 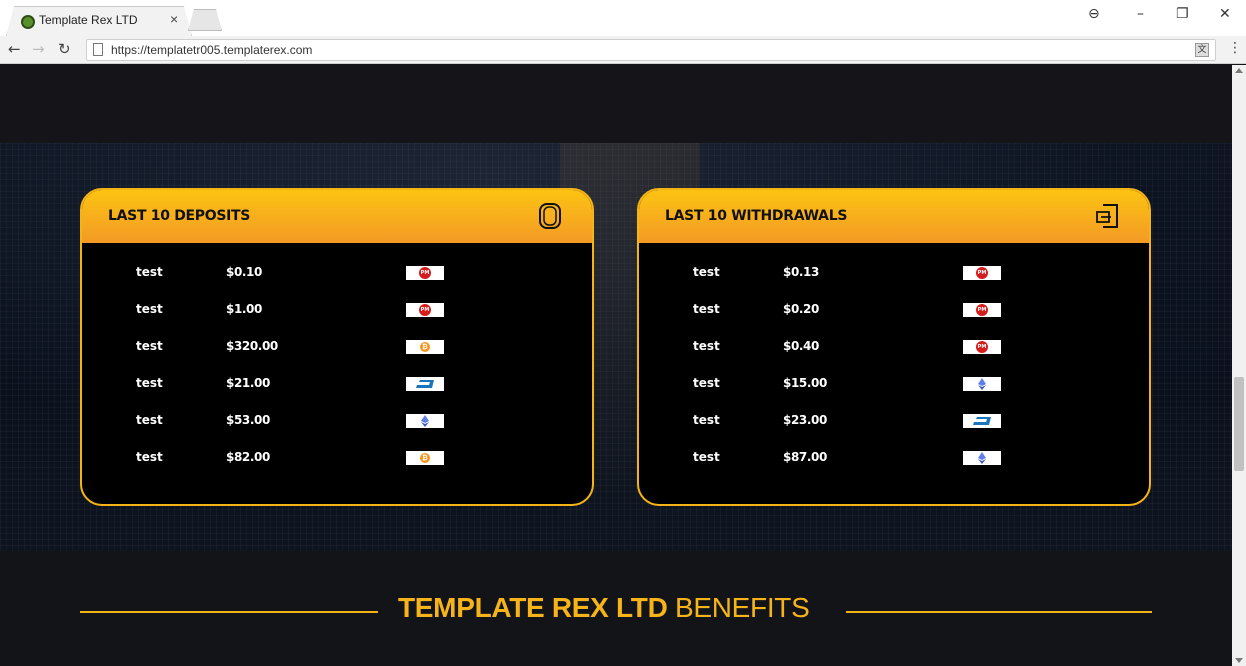 What do you see at coordinates (1239, 70) in the screenshot?
I see `scroll-up-icon` at bounding box center [1239, 70].